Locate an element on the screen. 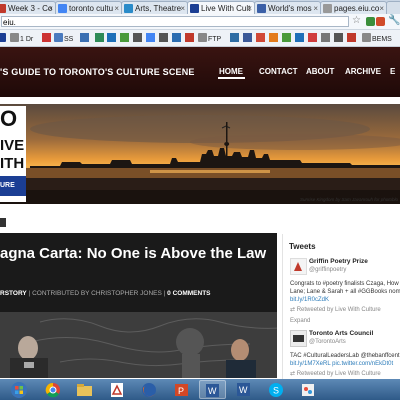 This screenshot has height=405, width=400. bookmarks-bar: 1 Dr SS FTP BEMS is located at coordinates (200, 38).